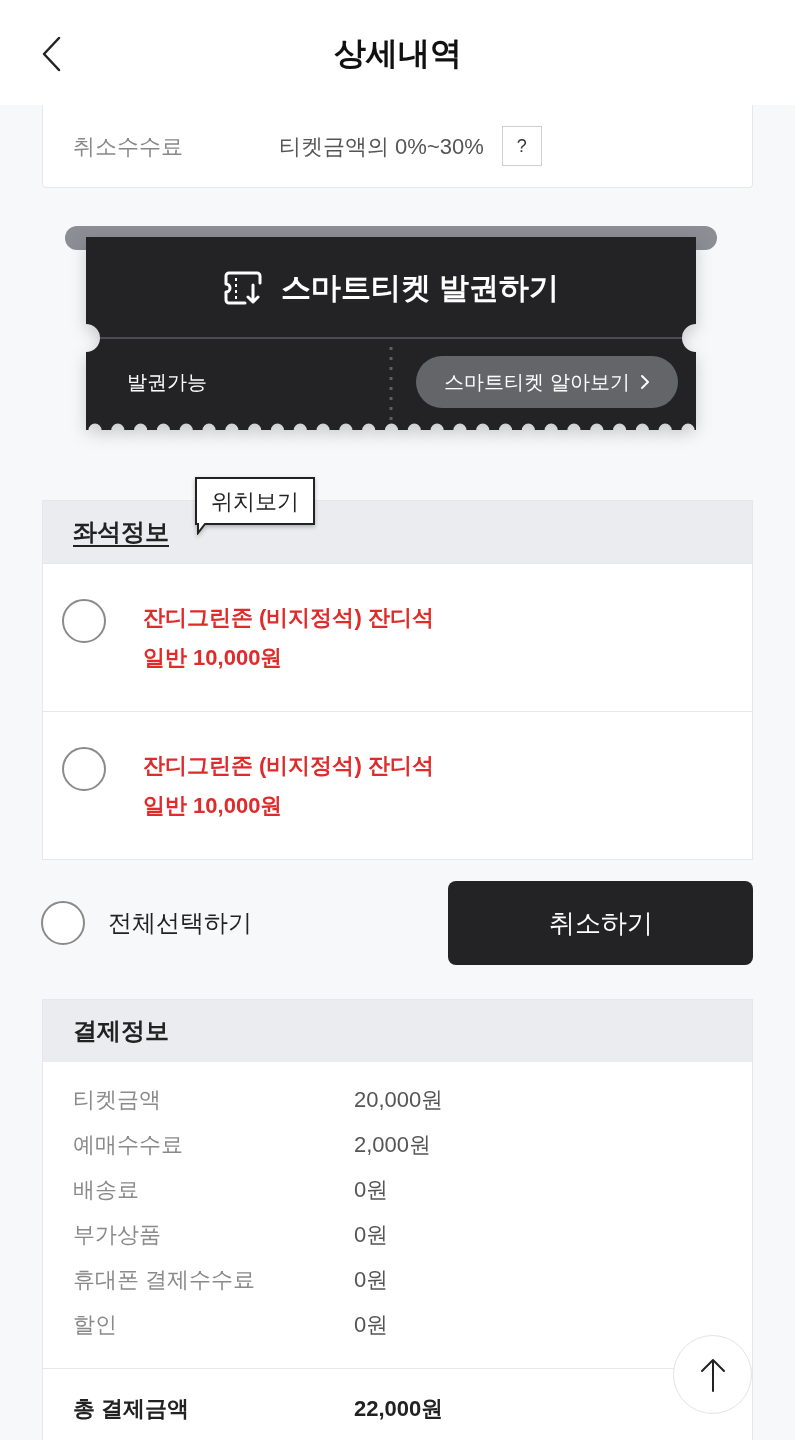  What do you see at coordinates (95, 1325) in the screenshot?
I see `payment-label: 할인` at bounding box center [95, 1325].